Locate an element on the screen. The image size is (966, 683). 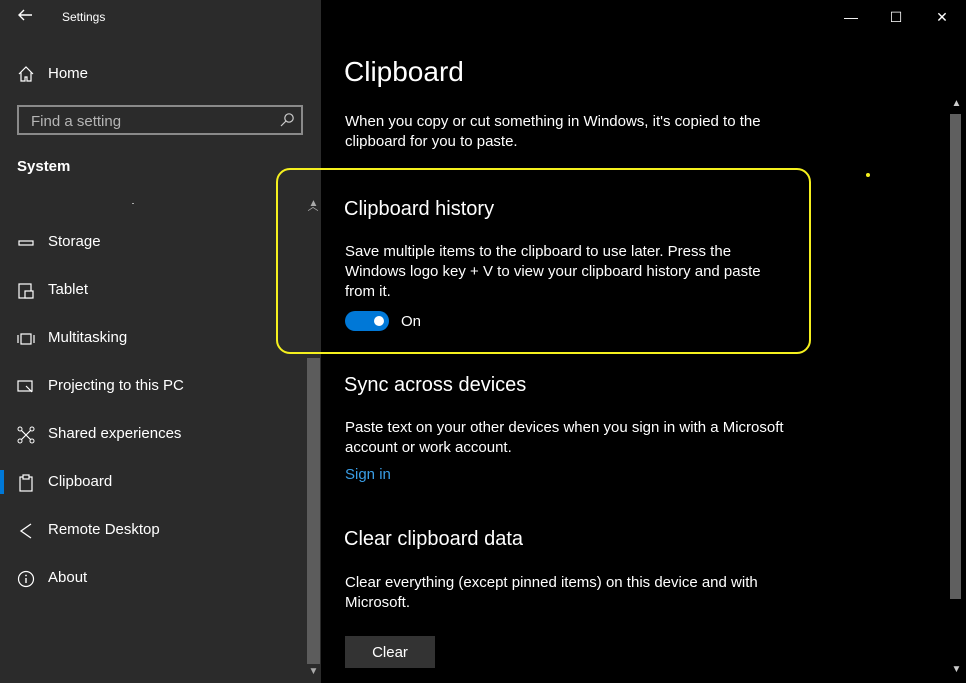
clear-button: Clear is located at coordinates (390, 652).